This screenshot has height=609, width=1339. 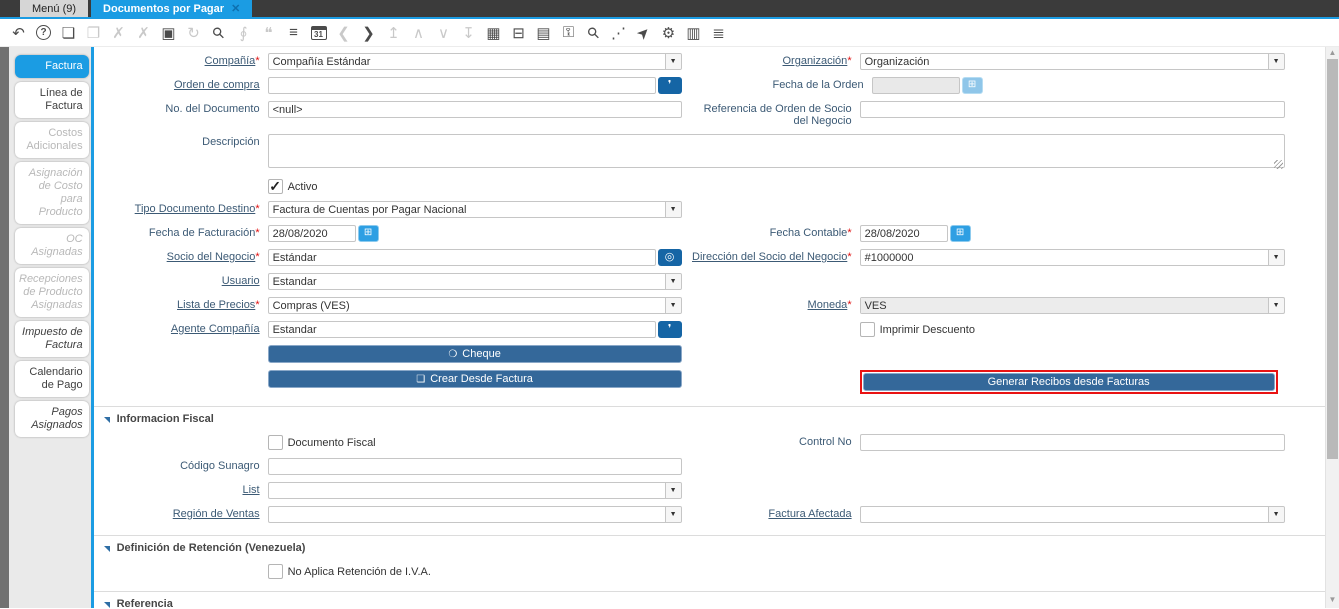 I want to click on lookup-icon: ❜, so click(x=669, y=329).